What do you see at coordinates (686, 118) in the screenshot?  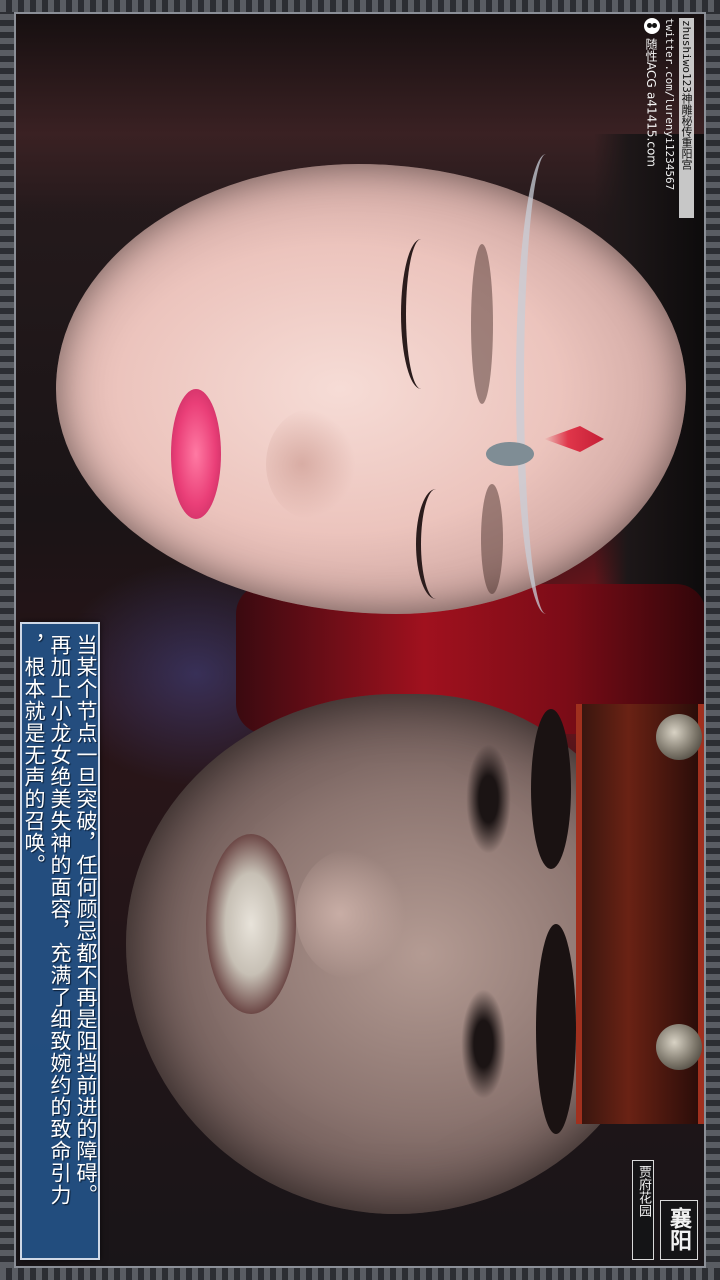 I see `watermark-site: zhushiwo123神雕秘传重阳宫` at bounding box center [686, 118].